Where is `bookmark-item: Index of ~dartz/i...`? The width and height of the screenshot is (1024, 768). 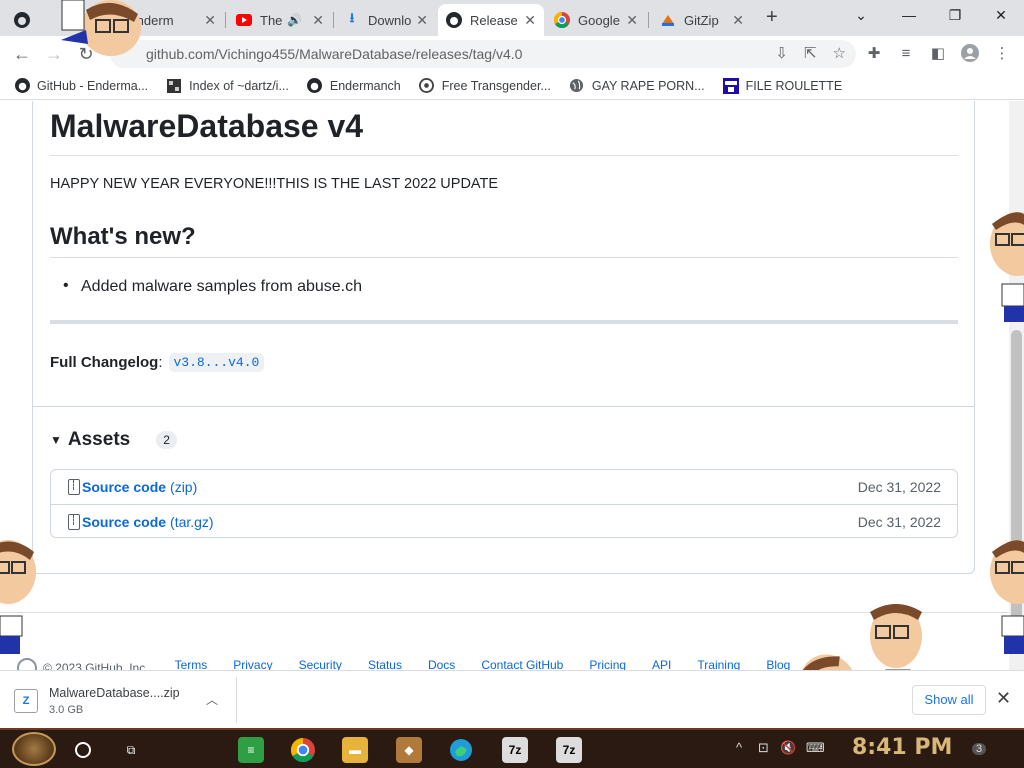
bookmark-item: Index of ~dartz/i... is located at coordinates (227, 86).